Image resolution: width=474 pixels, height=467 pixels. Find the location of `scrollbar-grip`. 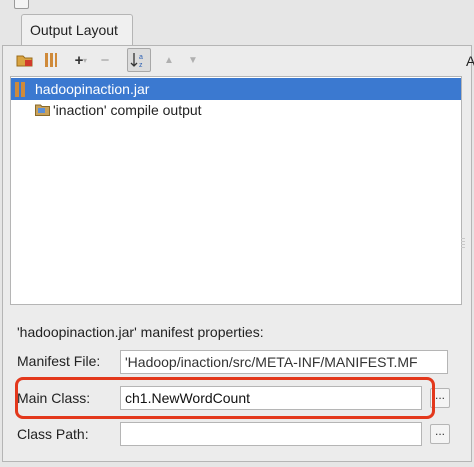

scrollbar-grip is located at coordinates (463, 244).